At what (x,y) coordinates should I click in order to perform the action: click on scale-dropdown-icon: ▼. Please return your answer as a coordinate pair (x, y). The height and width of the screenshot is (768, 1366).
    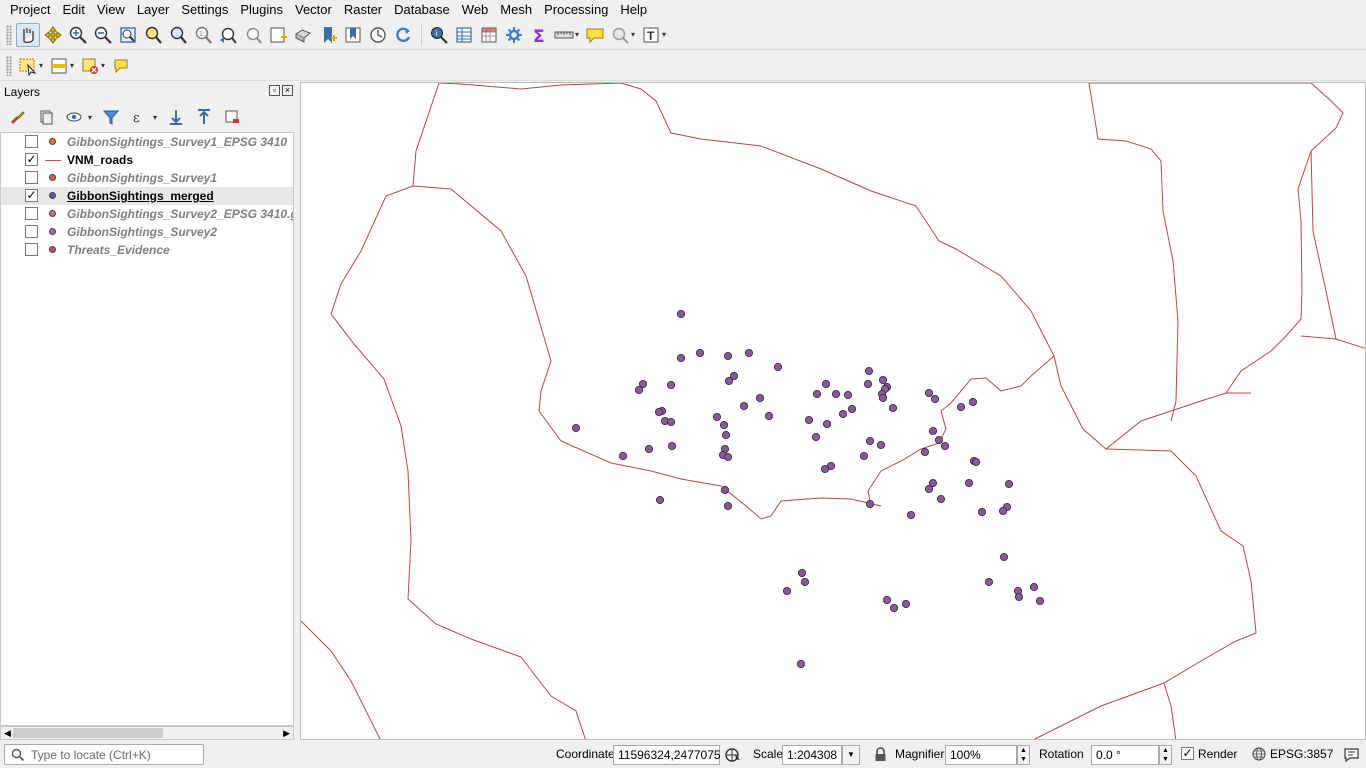
    Looking at the image, I should click on (851, 755).